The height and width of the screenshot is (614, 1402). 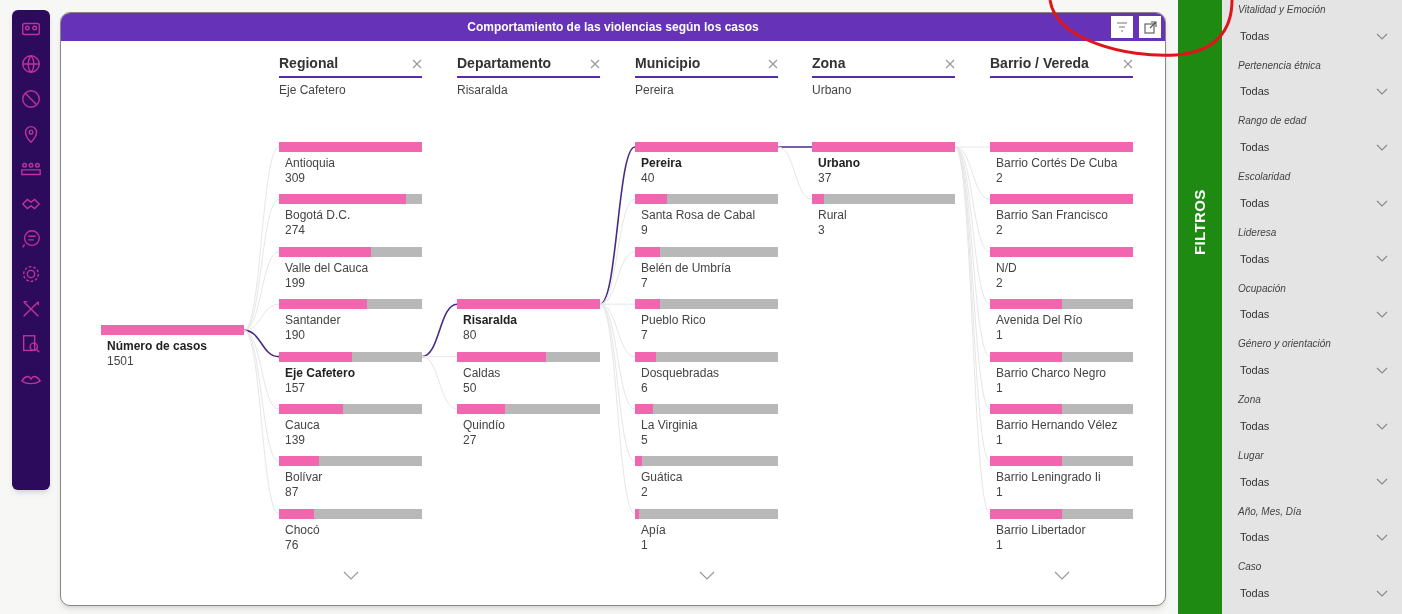 What do you see at coordinates (1122, 27) in the screenshot?
I see `filter-button` at bounding box center [1122, 27].